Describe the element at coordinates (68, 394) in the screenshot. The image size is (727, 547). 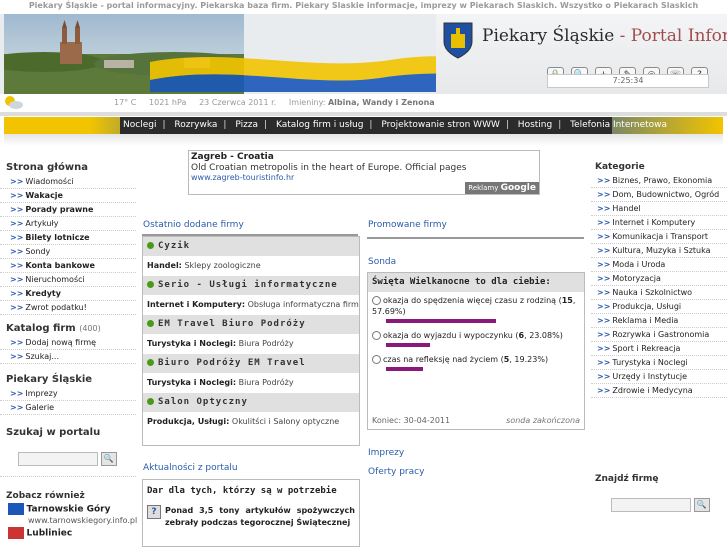
I see `sidebar-item-events: >> Imprezy` at that location.